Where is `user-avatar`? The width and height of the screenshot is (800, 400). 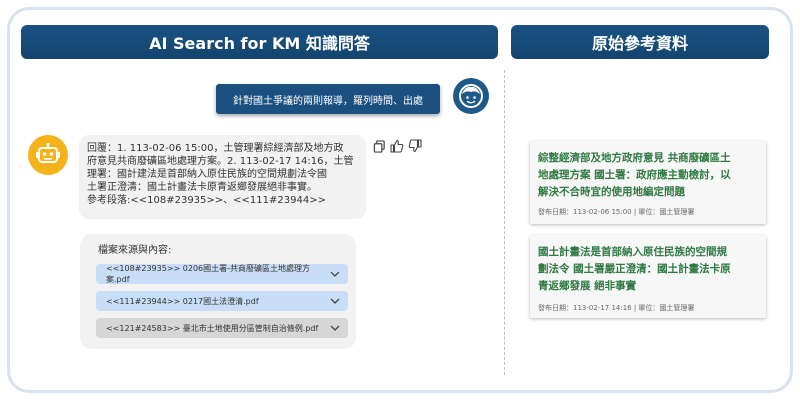
user-avatar is located at coordinates (471, 96).